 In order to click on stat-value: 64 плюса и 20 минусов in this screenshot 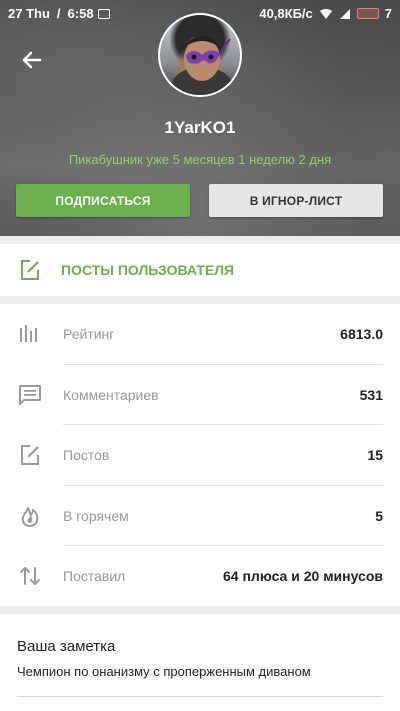, I will do `click(303, 576)`.